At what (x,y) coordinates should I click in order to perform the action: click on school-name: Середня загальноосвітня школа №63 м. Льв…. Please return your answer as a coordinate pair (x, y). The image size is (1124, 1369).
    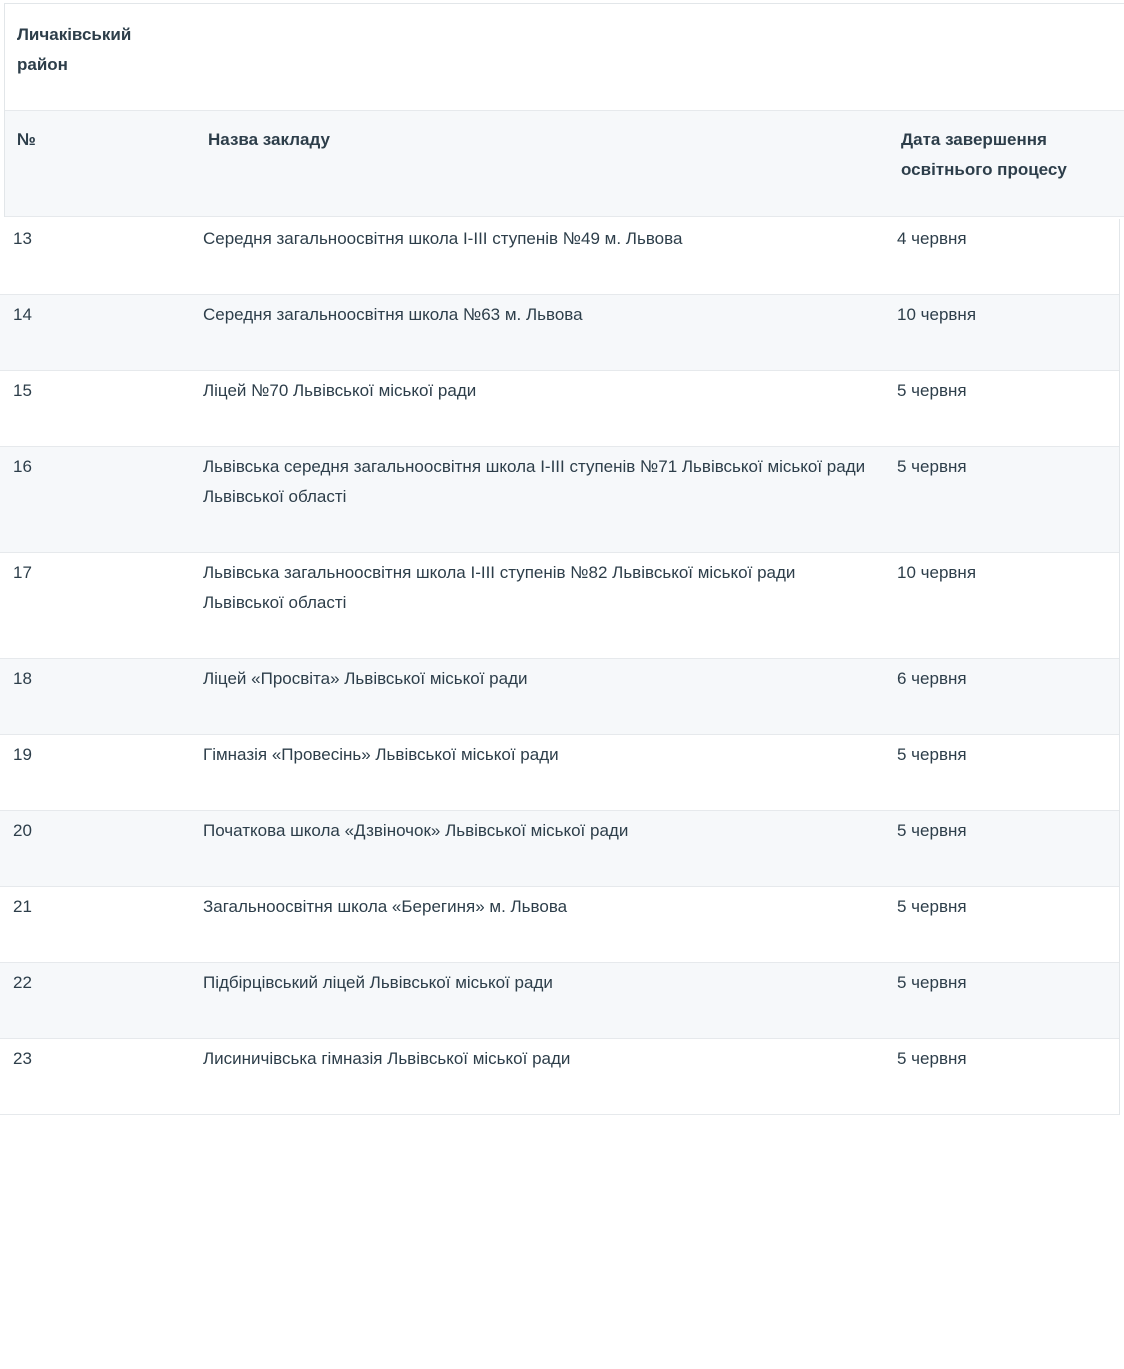
    Looking at the image, I should click on (393, 314).